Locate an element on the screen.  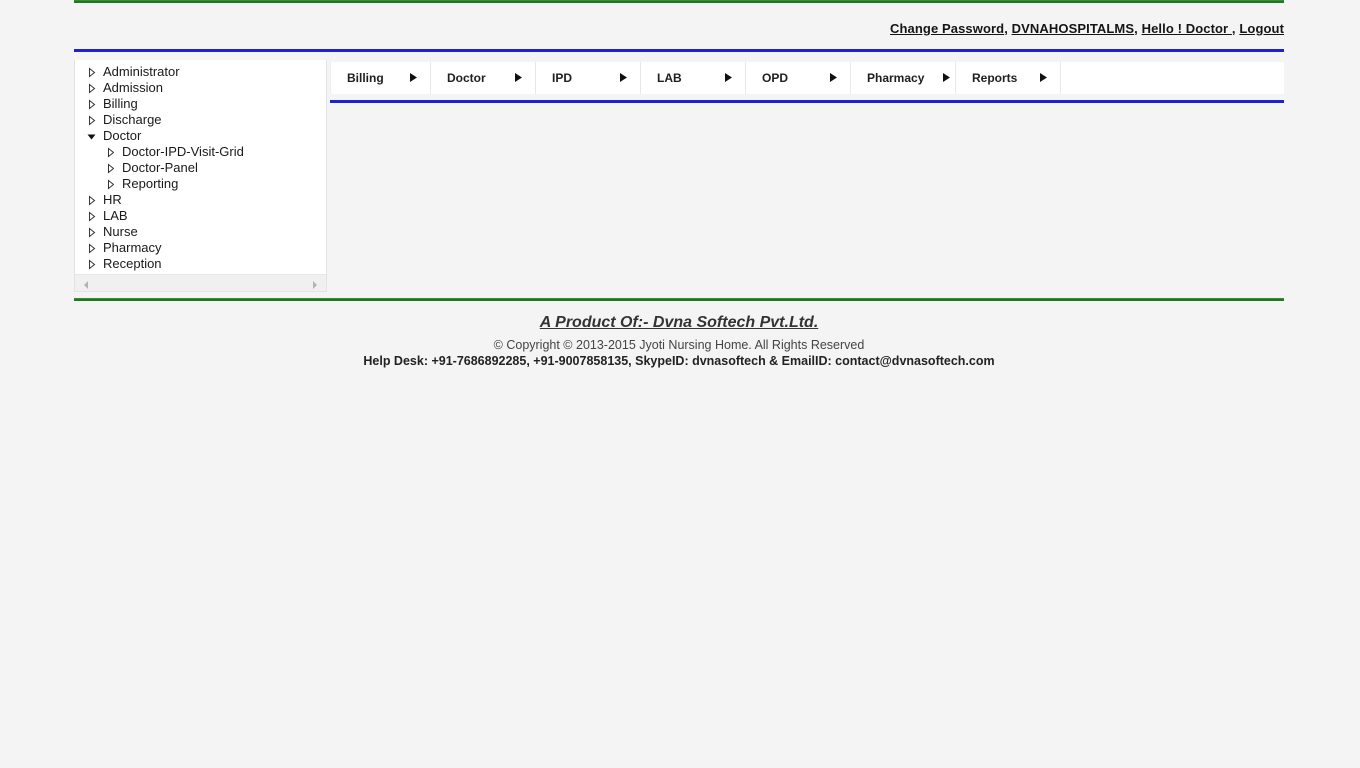
tree-item-reporting: Reporting is located at coordinates (200, 184).